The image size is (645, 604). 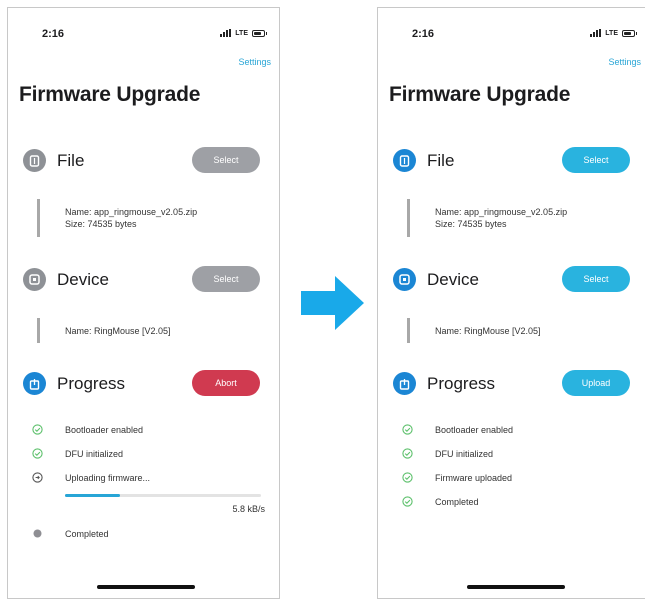 What do you see at coordinates (248, 509) in the screenshot?
I see `upload-speed: 5.8 kB/s` at bounding box center [248, 509].